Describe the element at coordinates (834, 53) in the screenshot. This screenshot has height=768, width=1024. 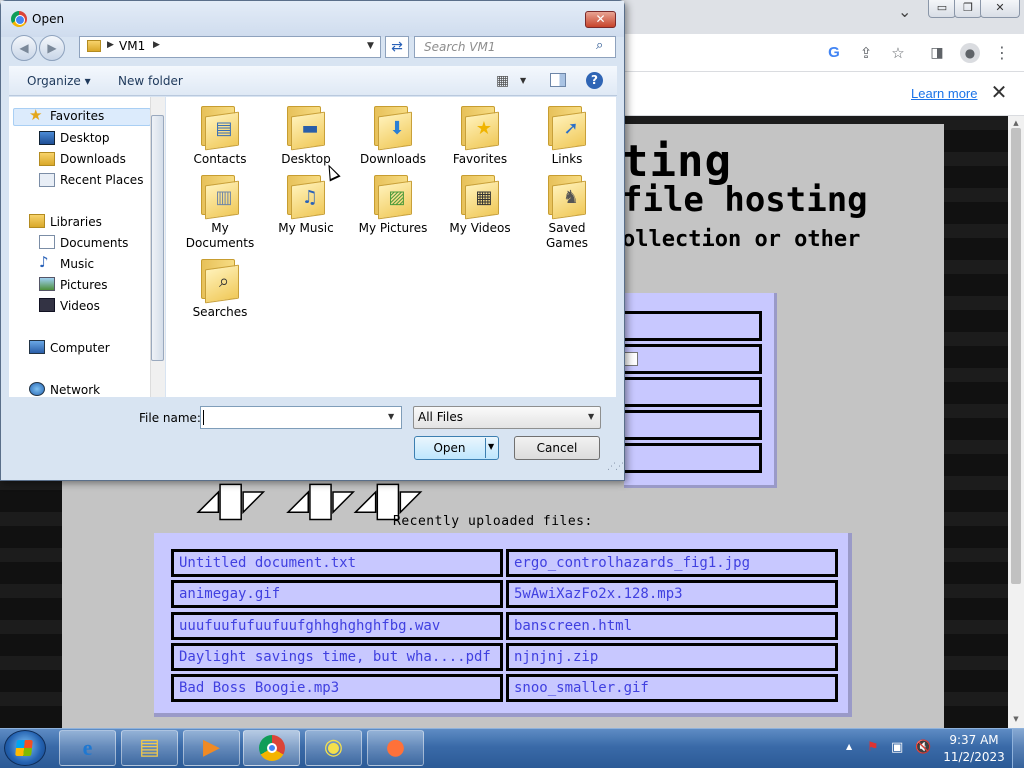
I see `google-icon: G` at that location.